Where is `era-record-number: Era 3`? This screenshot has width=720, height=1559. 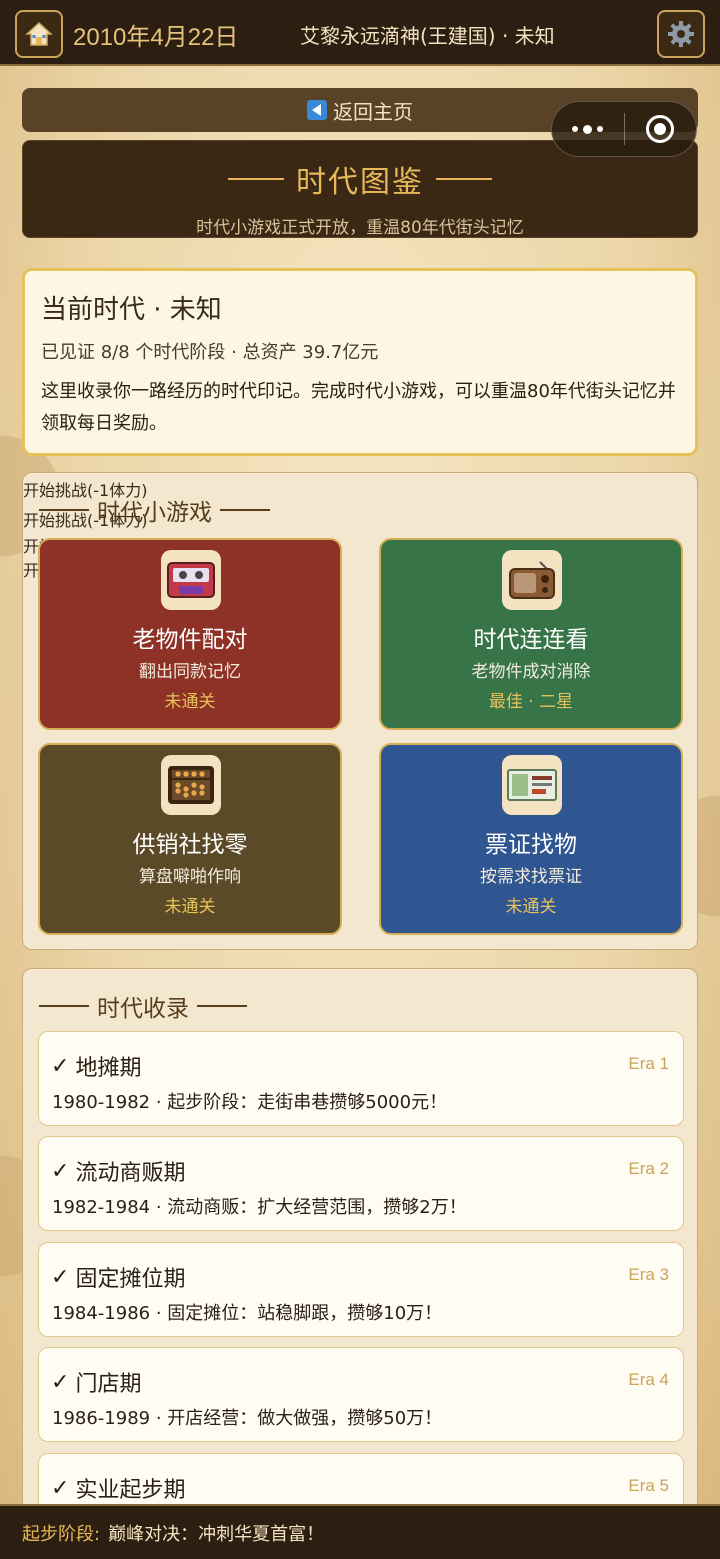 era-record-number: Era 3 is located at coordinates (648, 1274).